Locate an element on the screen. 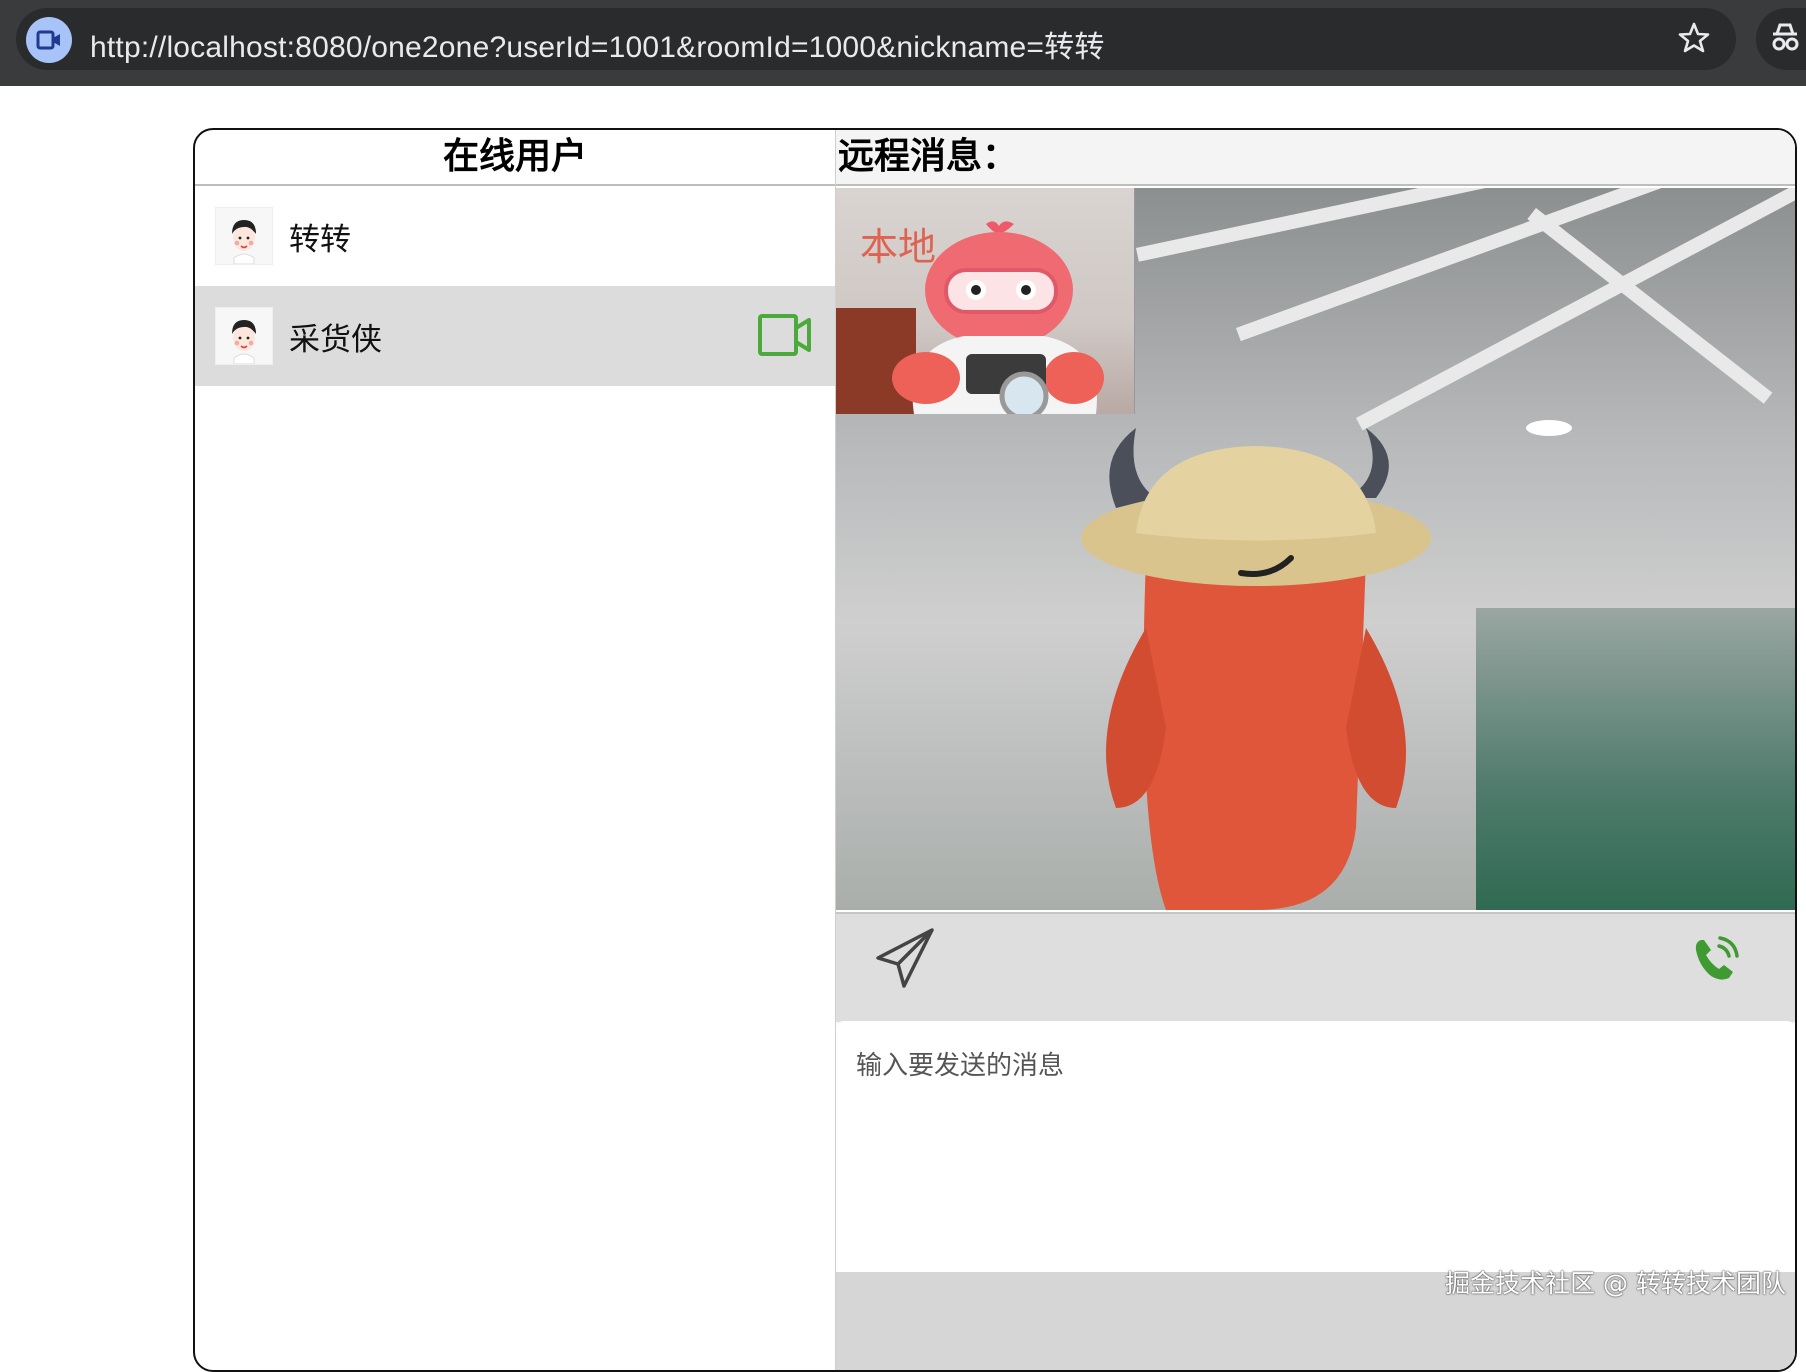 The height and width of the screenshot is (1372, 1806). action-bar is located at coordinates (1315, 967).